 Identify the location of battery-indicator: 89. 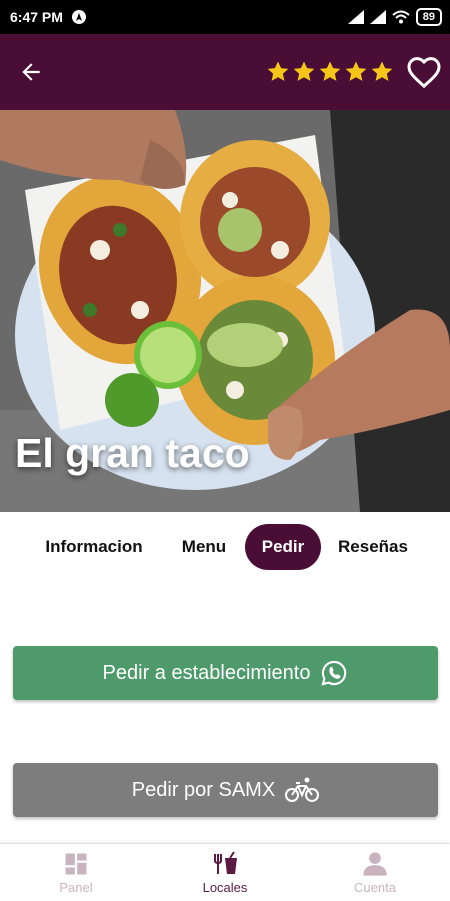
(428, 17).